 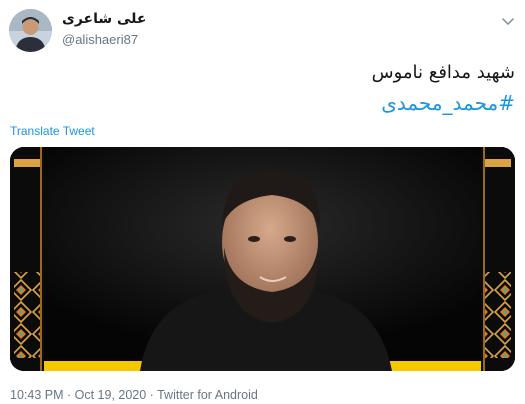 I want to click on tweet-time: 10:43 PM, so click(x=37, y=395).